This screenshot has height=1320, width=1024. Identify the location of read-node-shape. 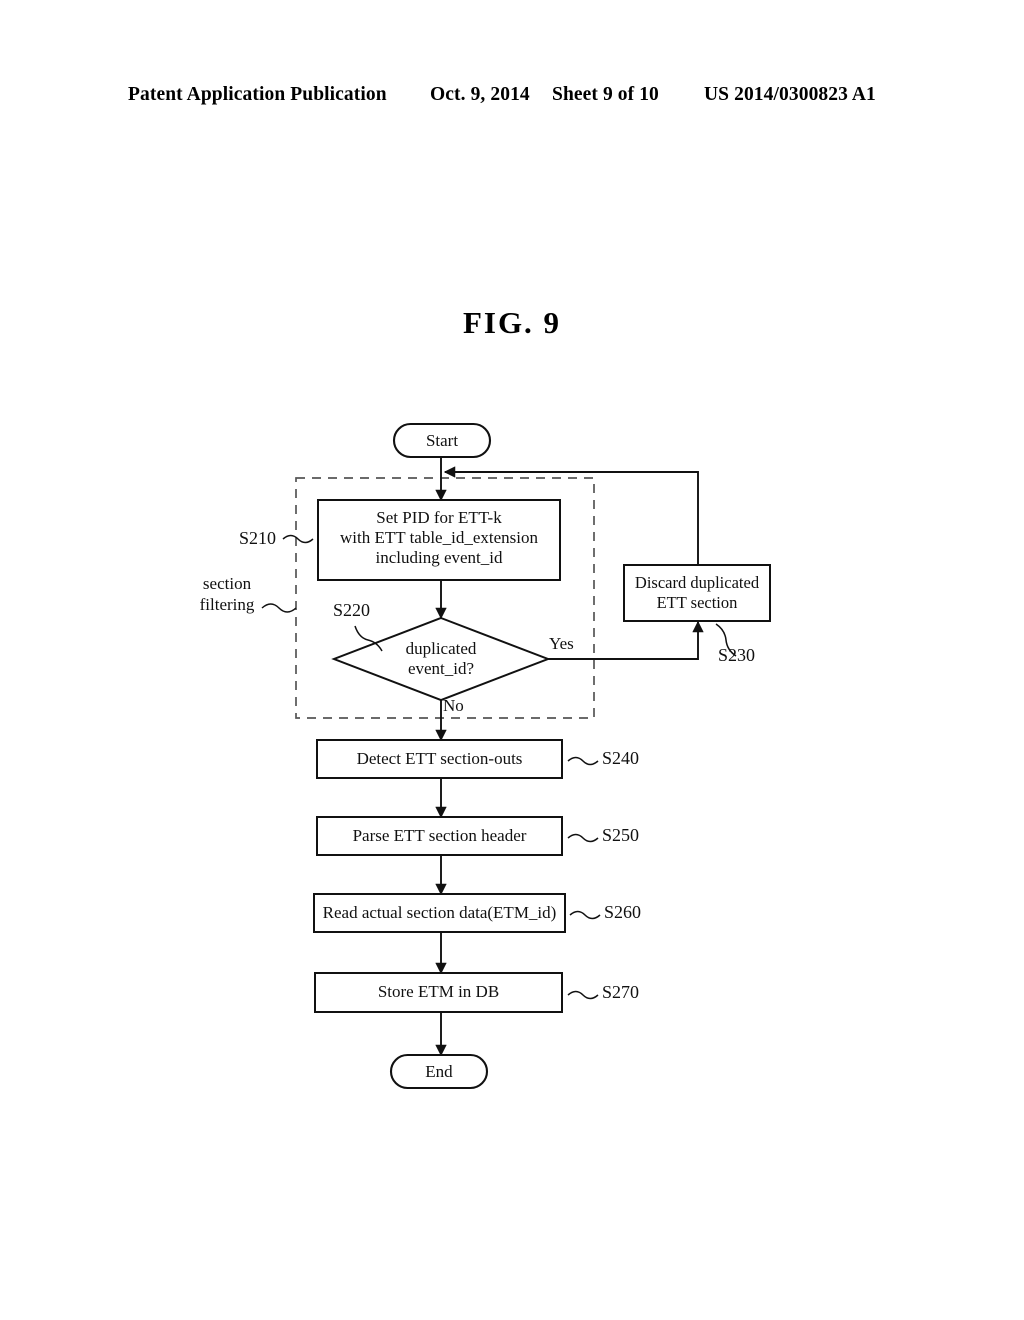
(439, 913).